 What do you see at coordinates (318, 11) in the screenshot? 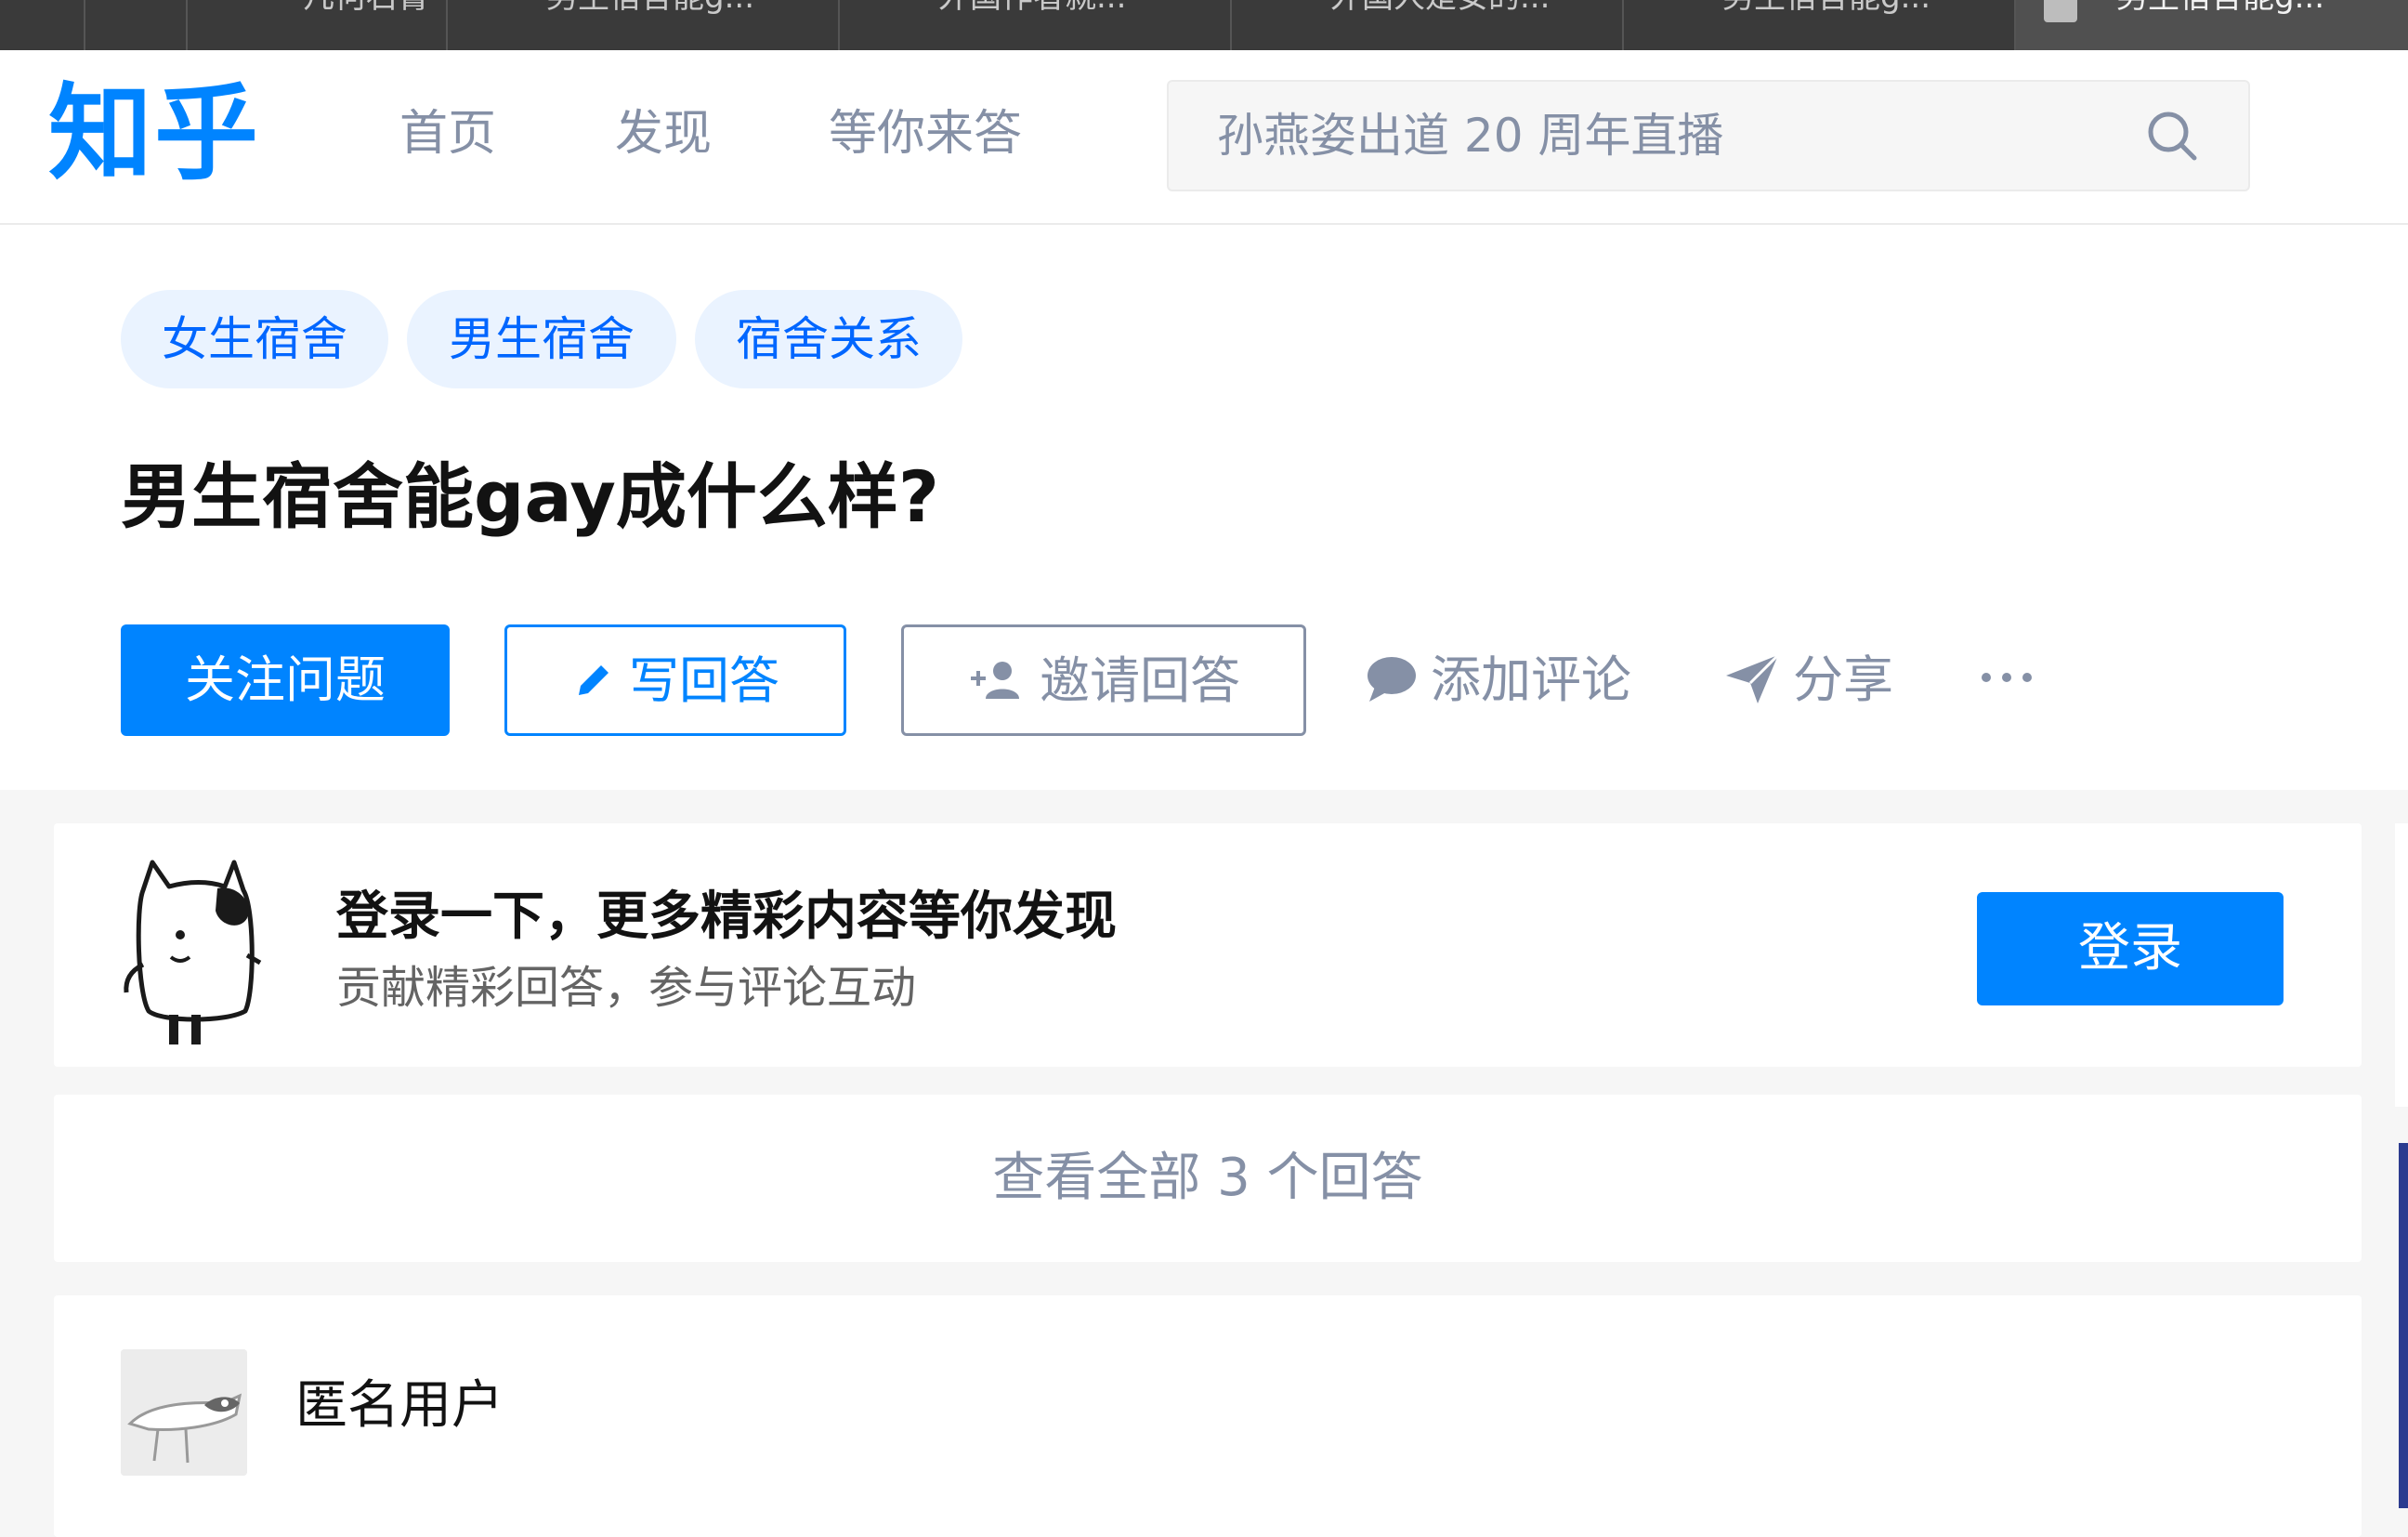
I see `browser-tab-label: 几何石膏` at bounding box center [318, 11].